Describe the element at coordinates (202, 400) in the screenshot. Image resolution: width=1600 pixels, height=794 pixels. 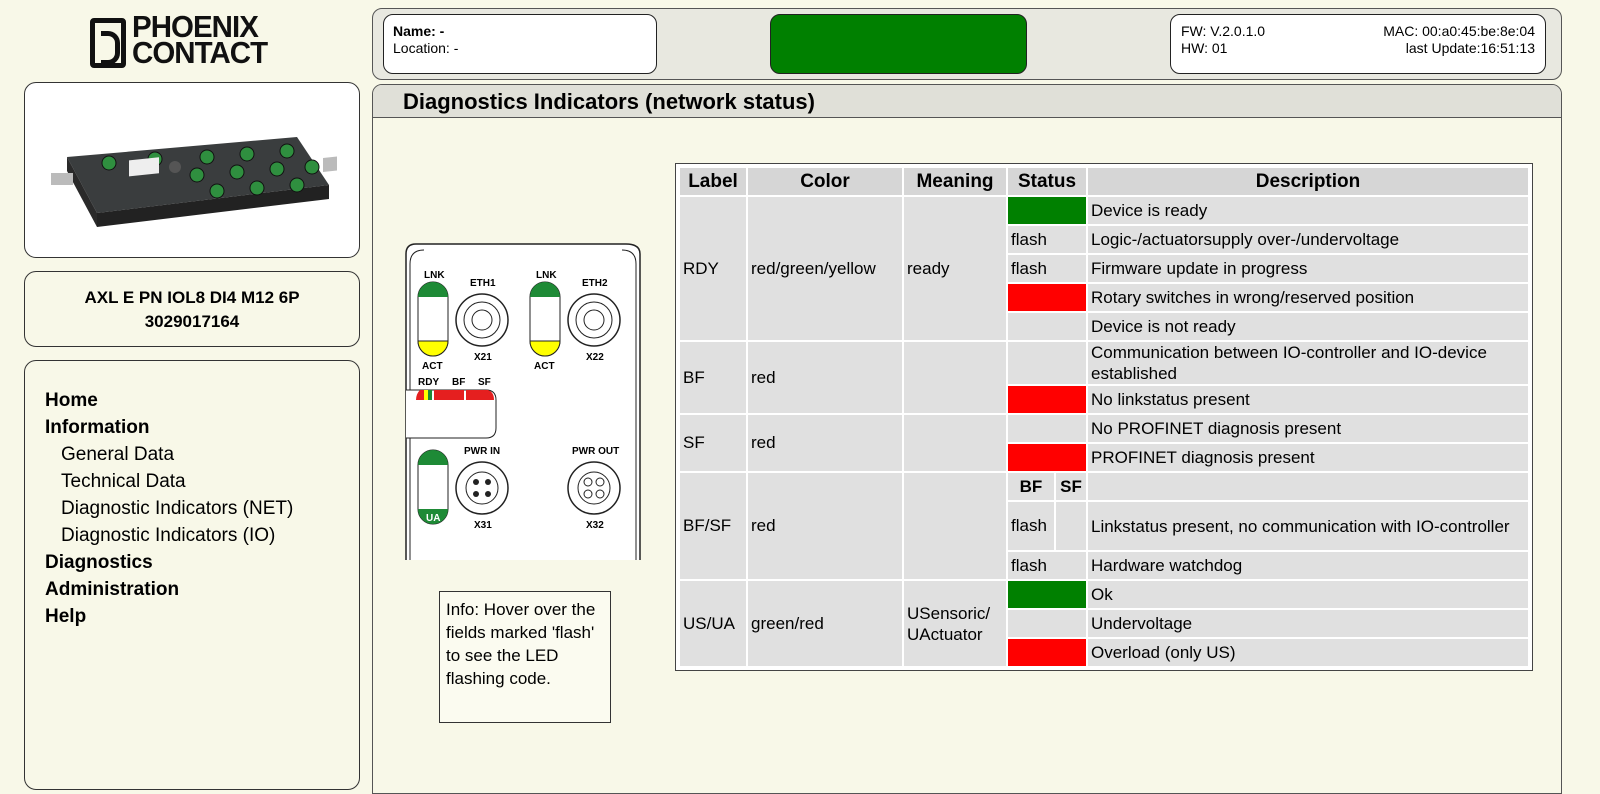
I see `nav-home: Home` at that location.